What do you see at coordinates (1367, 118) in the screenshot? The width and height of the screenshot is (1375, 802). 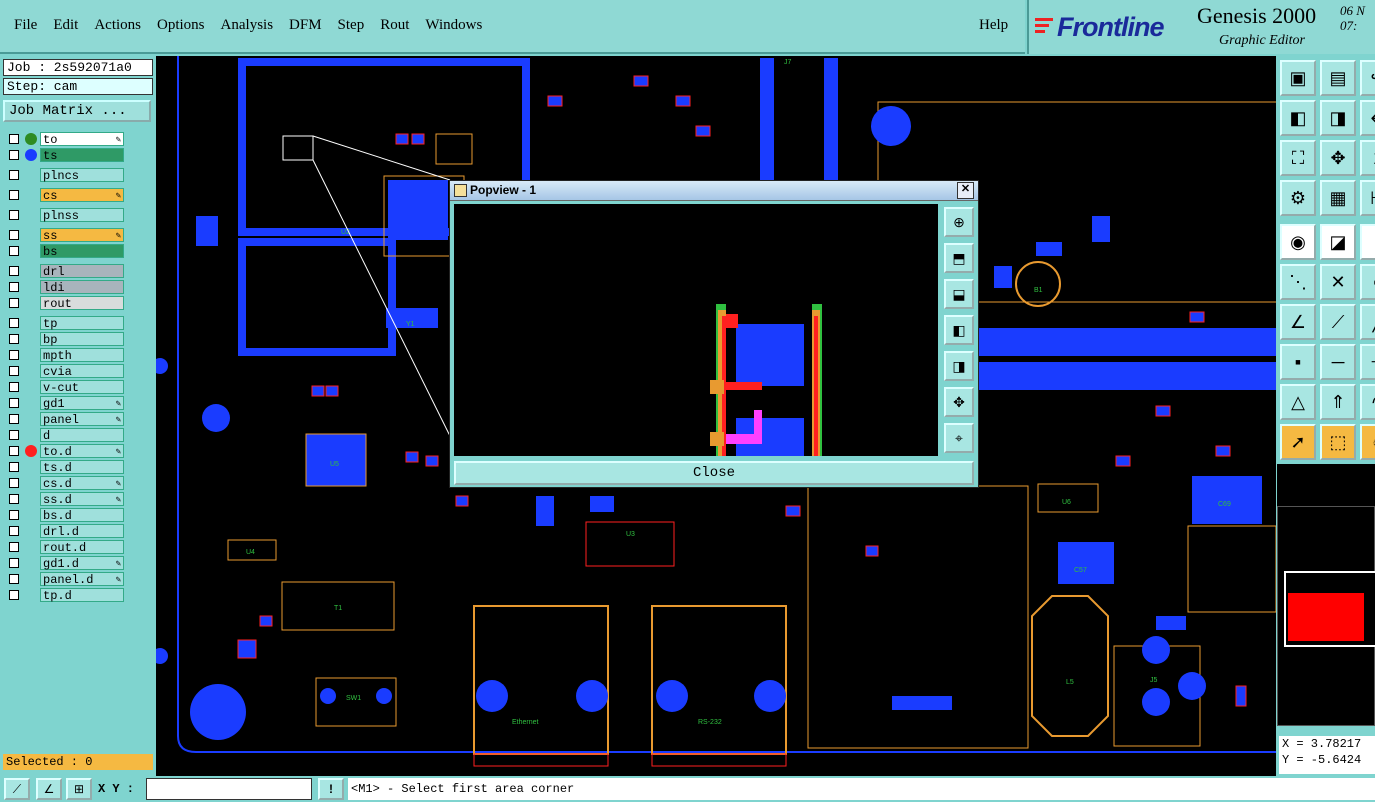 I see `redraw-icon: ↩` at bounding box center [1367, 118].